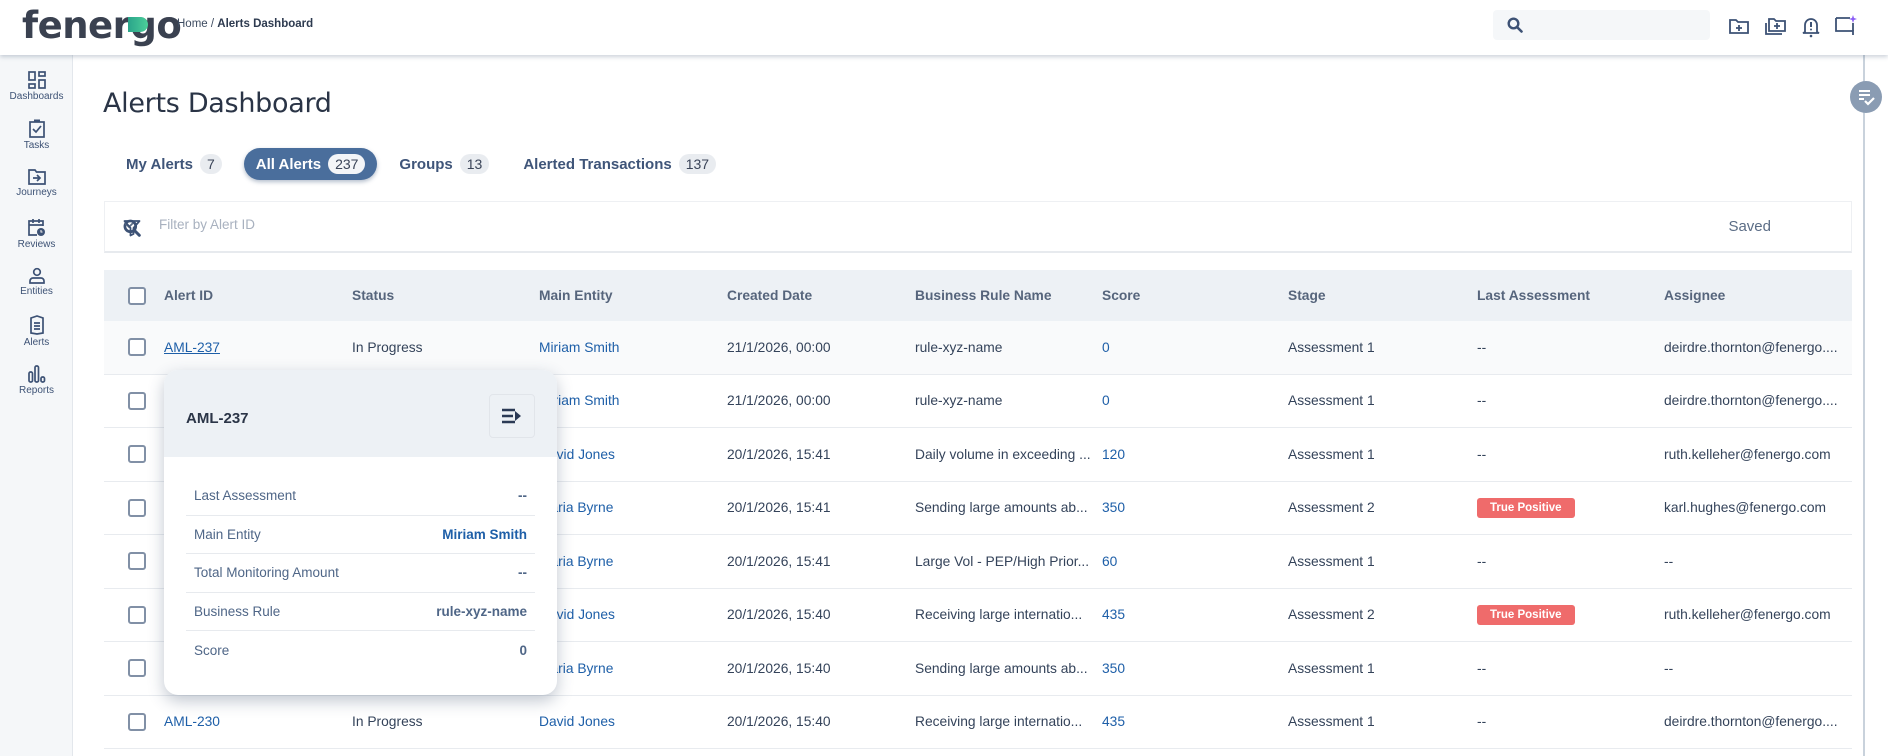 Image resolution: width=1888 pixels, height=756 pixels. What do you see at coordinates (360, 573) in the screenshot?
I see `popup-field: Total Monitoring Amount --` at bounding box center [360, 573].